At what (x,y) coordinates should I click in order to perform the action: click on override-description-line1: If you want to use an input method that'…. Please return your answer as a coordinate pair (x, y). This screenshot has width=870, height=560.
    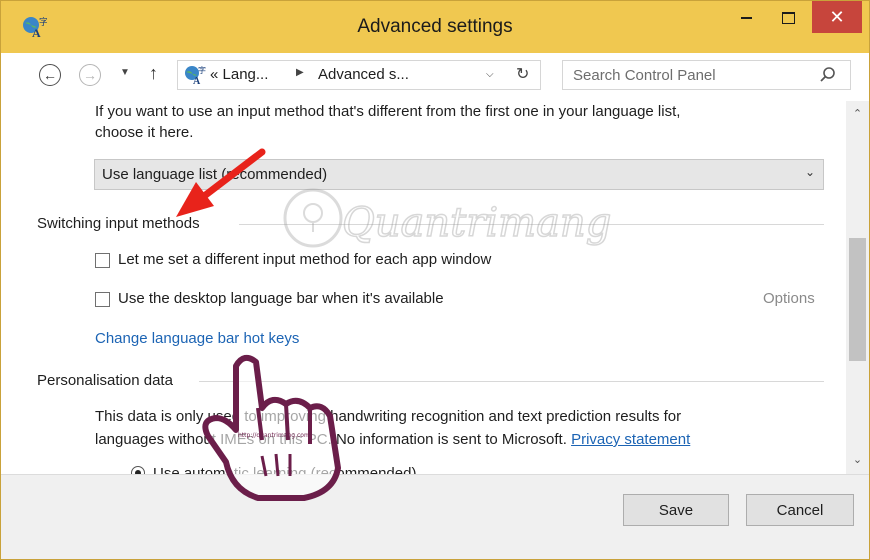
    Looking at the image, I should click on (388, 111).